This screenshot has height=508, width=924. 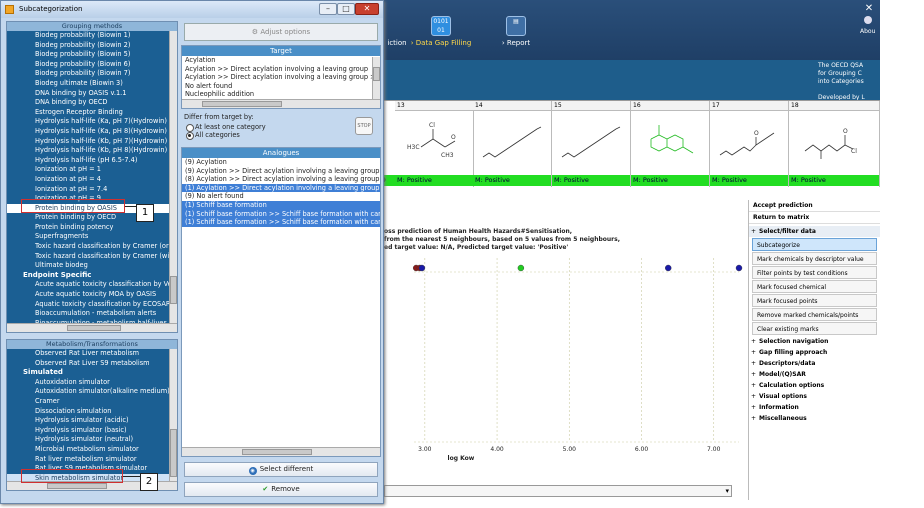 I want to click on tab-data-gap-filling: 0101 01 10100 › Data Gap Filling, so click(x=441, y=36).